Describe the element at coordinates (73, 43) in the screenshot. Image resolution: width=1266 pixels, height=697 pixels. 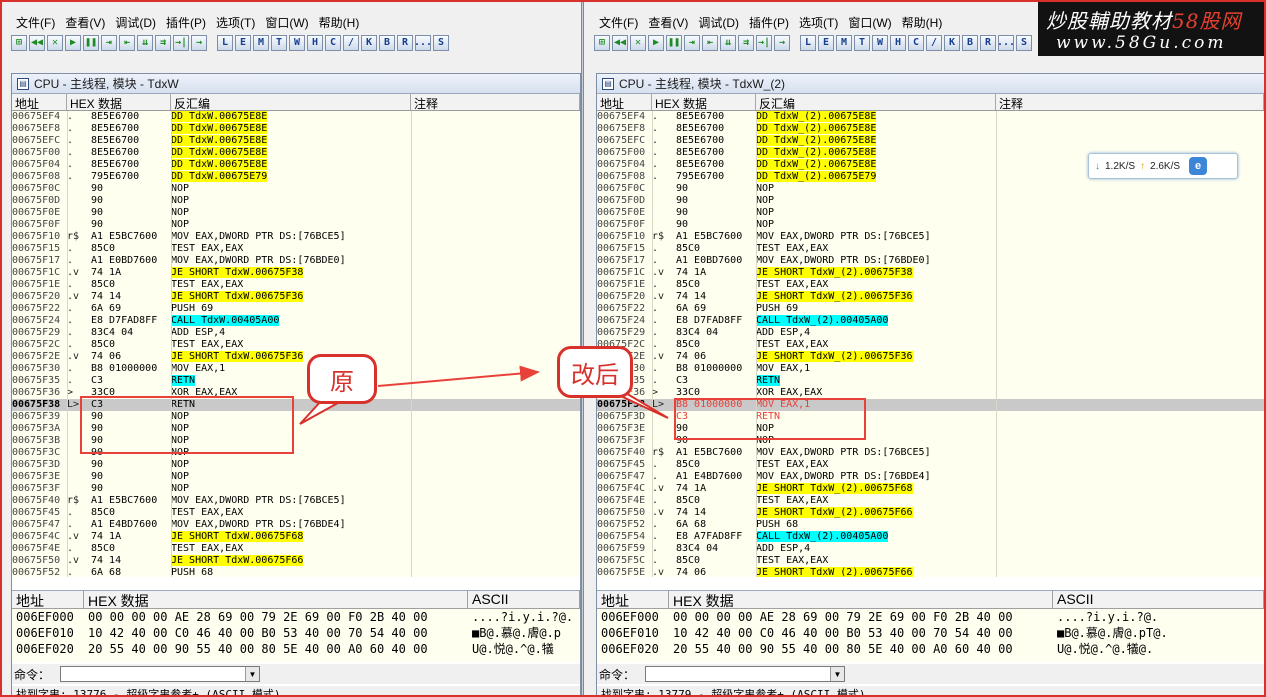
I see `toolbar-button-icon: ▶` at that location.